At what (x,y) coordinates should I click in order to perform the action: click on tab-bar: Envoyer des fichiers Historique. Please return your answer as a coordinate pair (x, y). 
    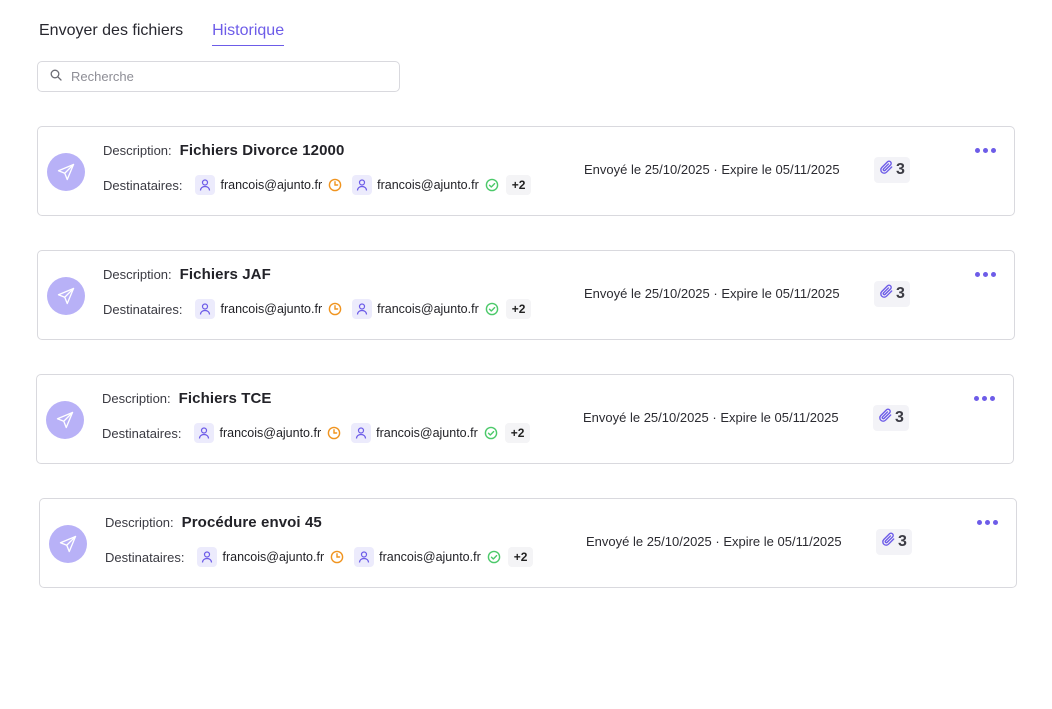
    Looking at the image, I should click on (162, 33).